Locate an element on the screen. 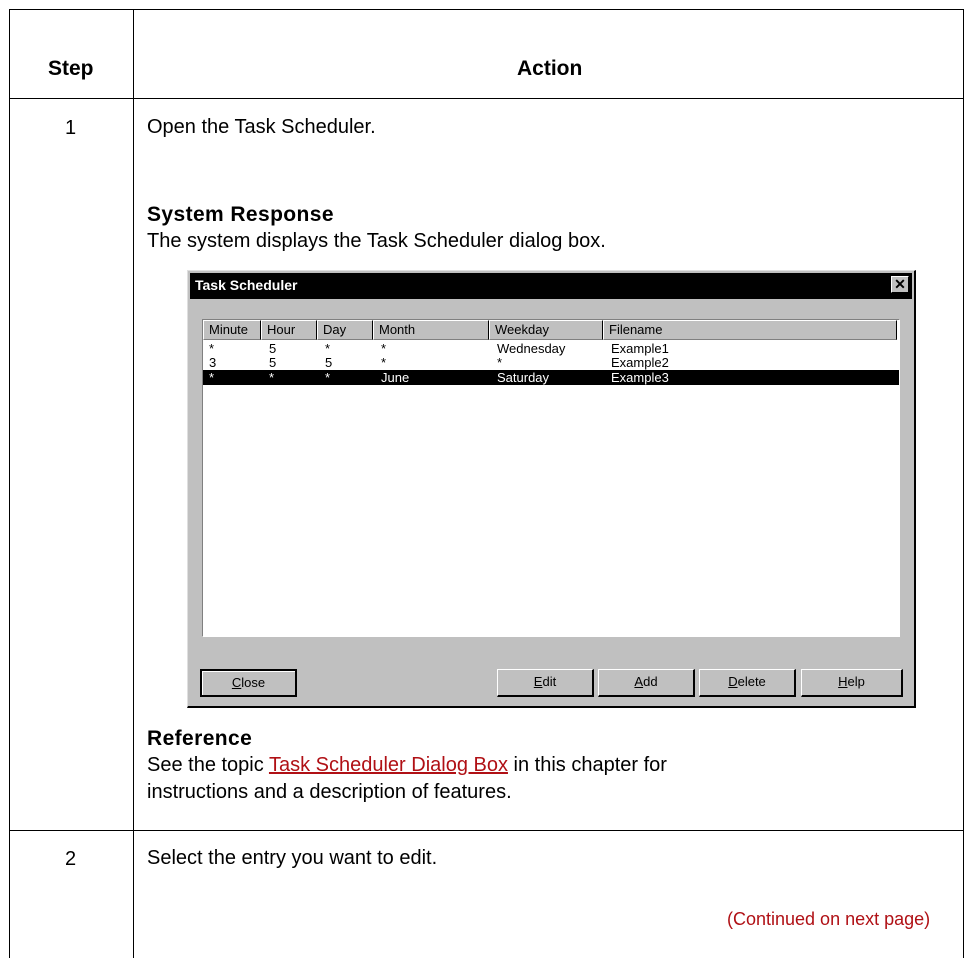 Image resolution: width=966 pixels, height=958 pixels. column-header-weekday: Weekday is located at coordinates (546, 330).